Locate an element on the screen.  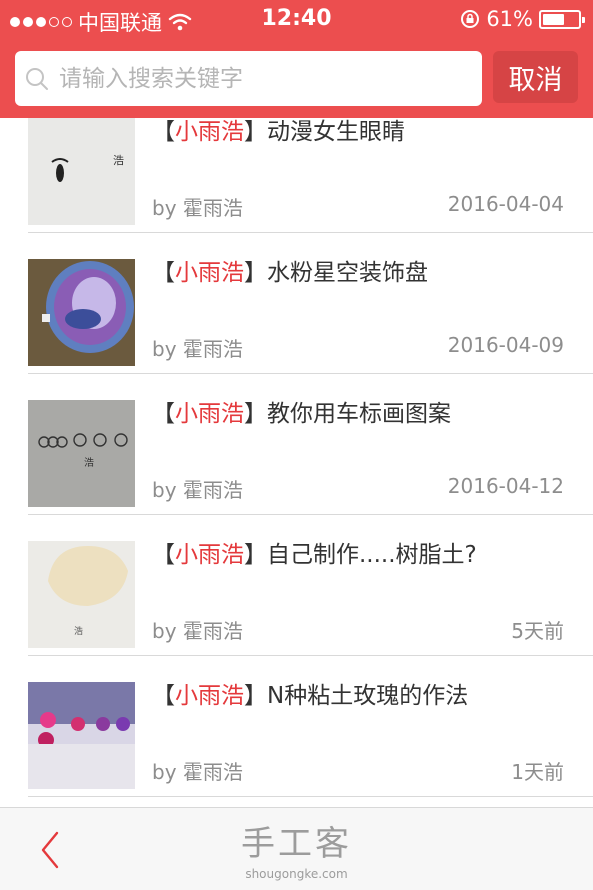
item-date: 5天前 is located at coordinates (537, 631).